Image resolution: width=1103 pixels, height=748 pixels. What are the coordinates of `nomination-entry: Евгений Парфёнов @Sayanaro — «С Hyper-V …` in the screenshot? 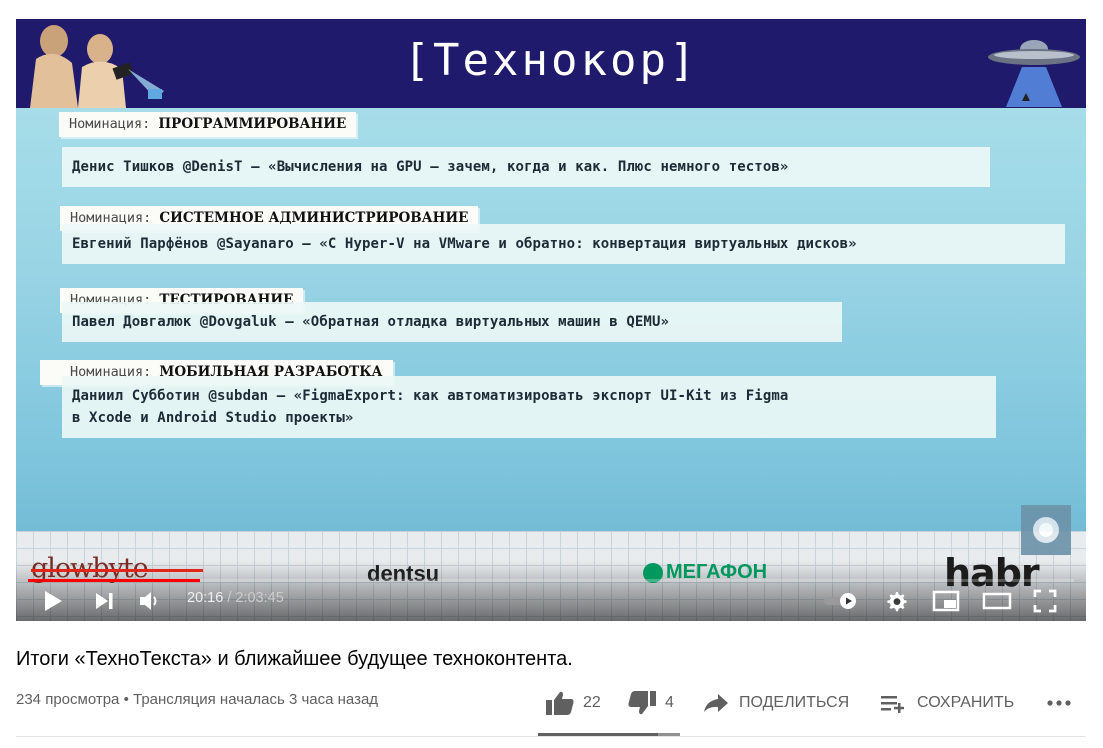 It's located at (563, 244).